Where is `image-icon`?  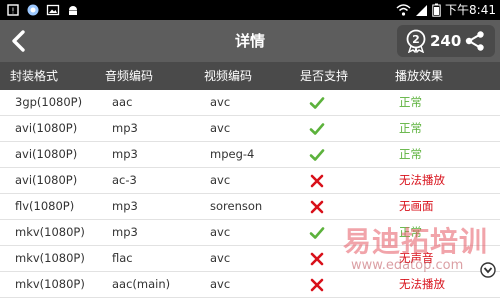 image-icon is located at coordinates (53, 10).